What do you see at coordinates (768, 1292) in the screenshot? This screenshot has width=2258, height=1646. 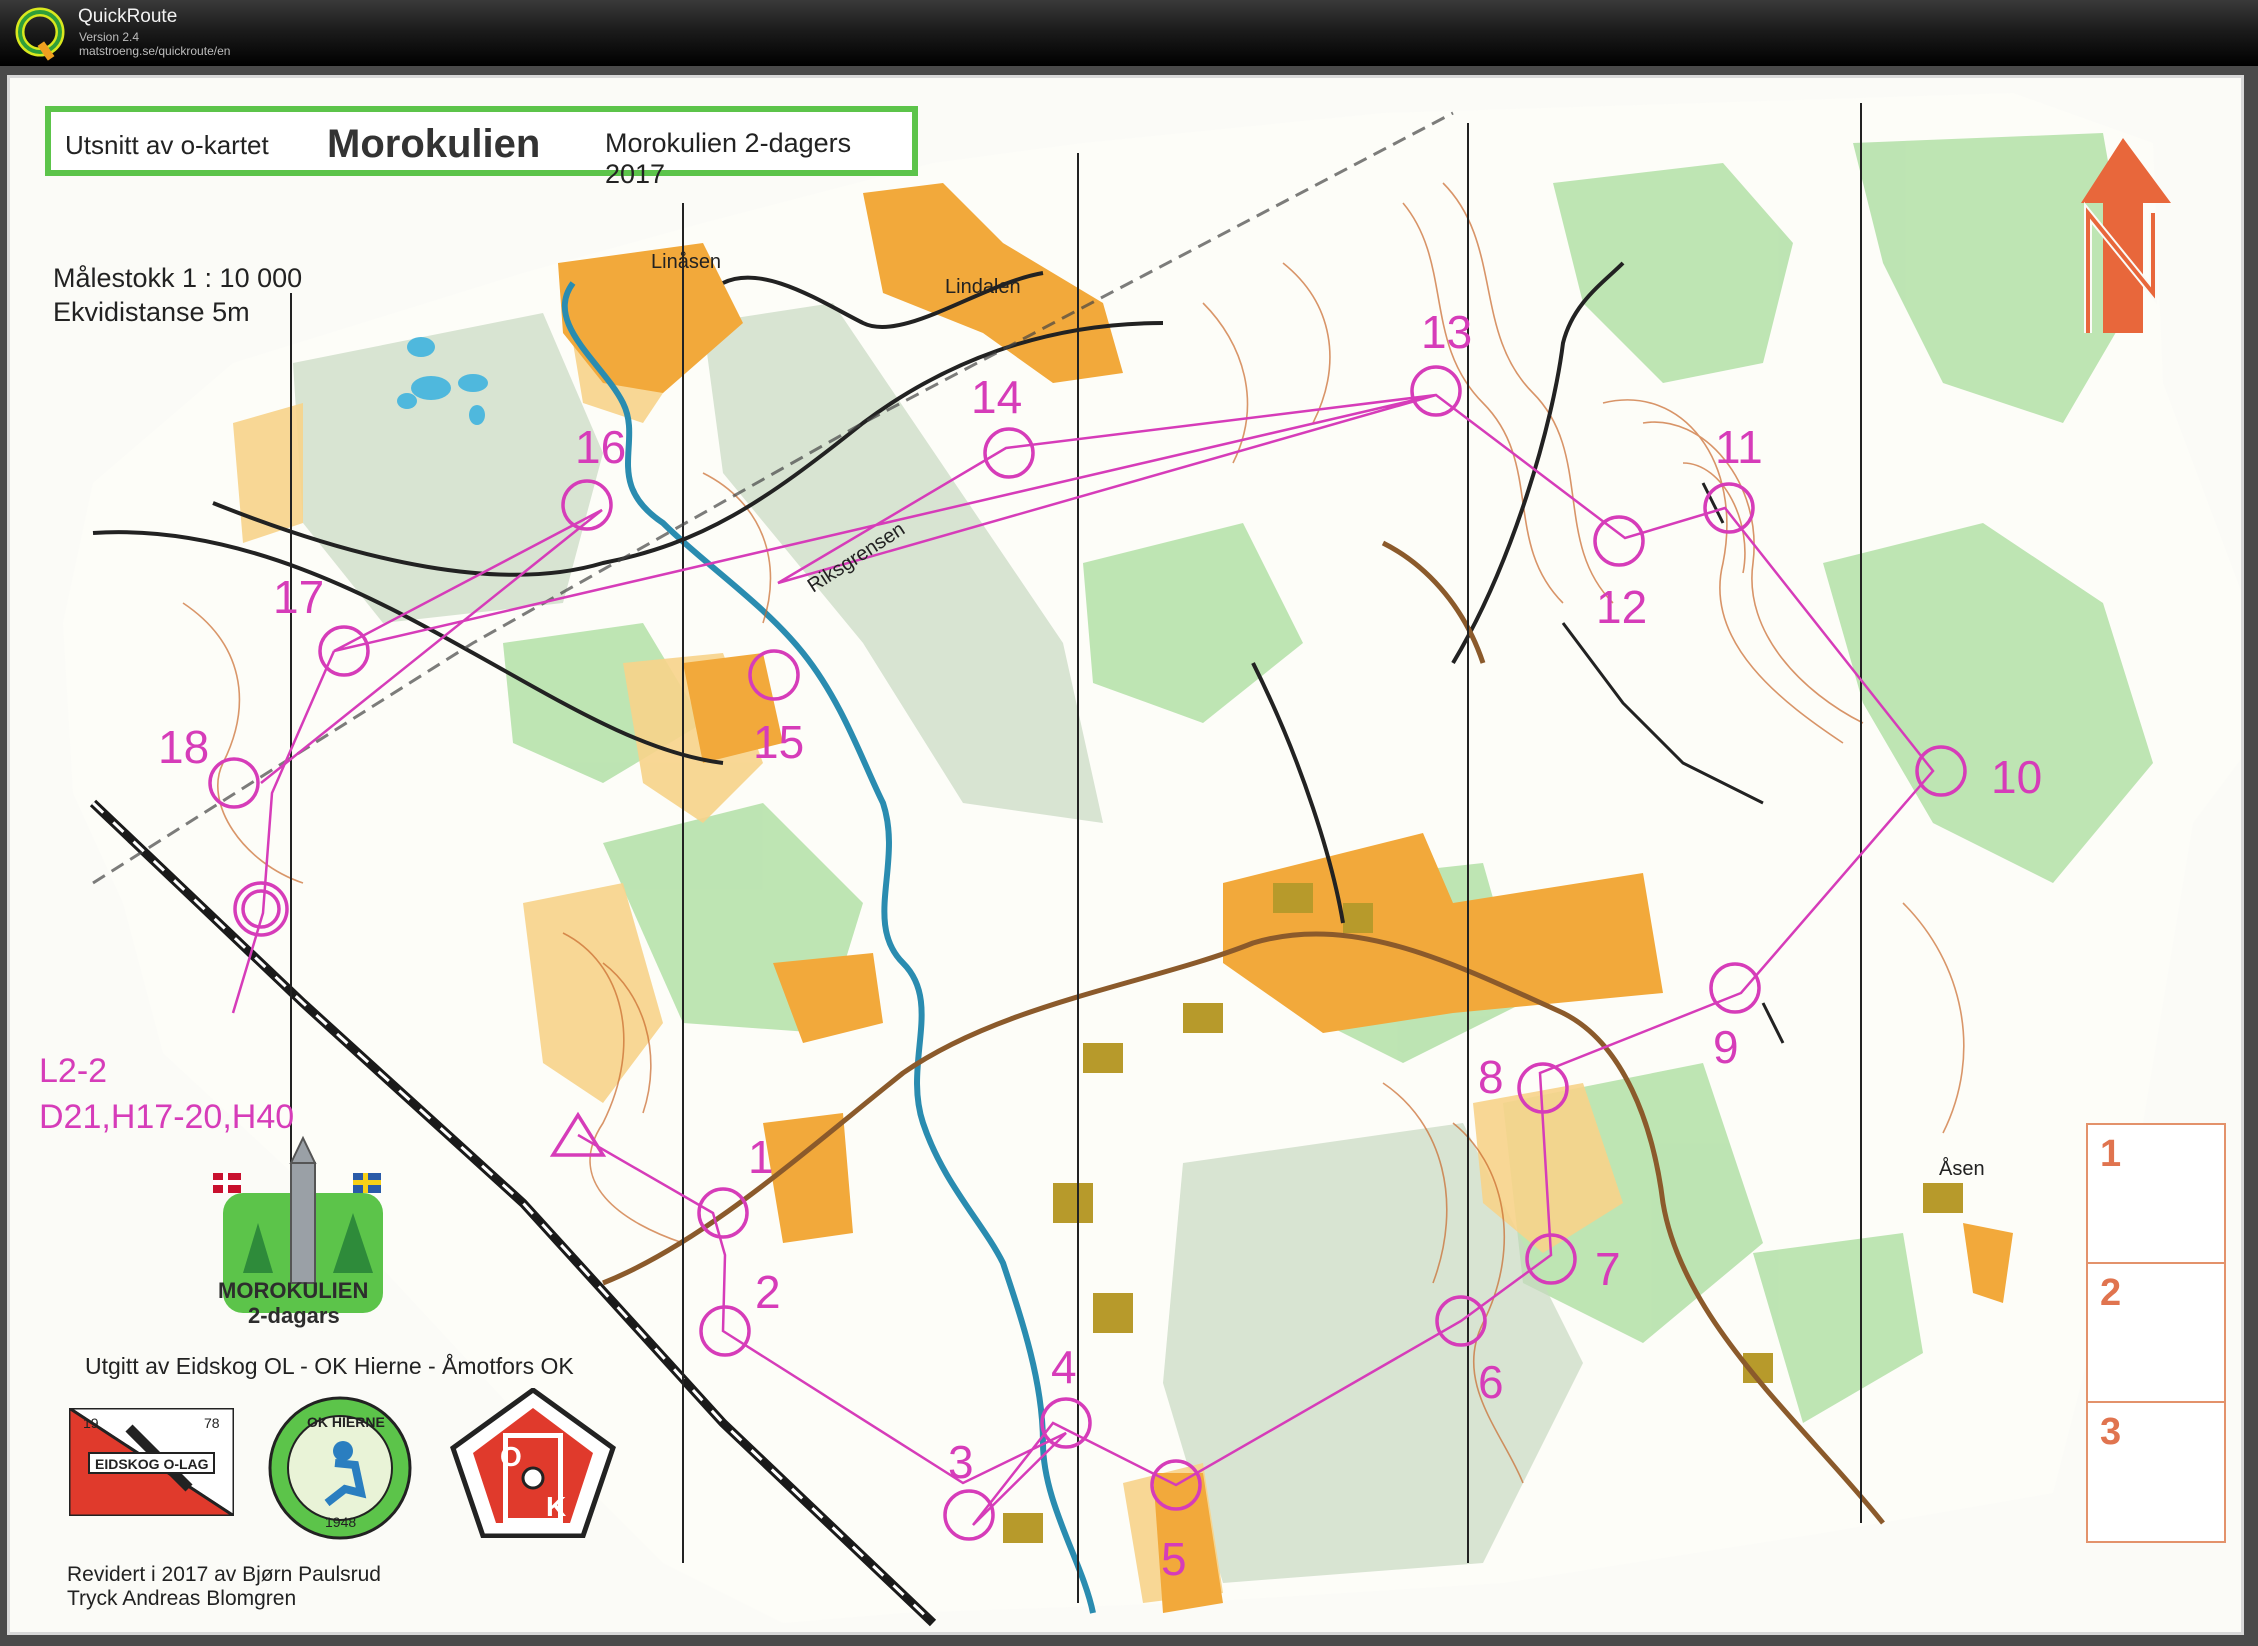 I see `control-number: 2` at bounding box center [768, 1292].